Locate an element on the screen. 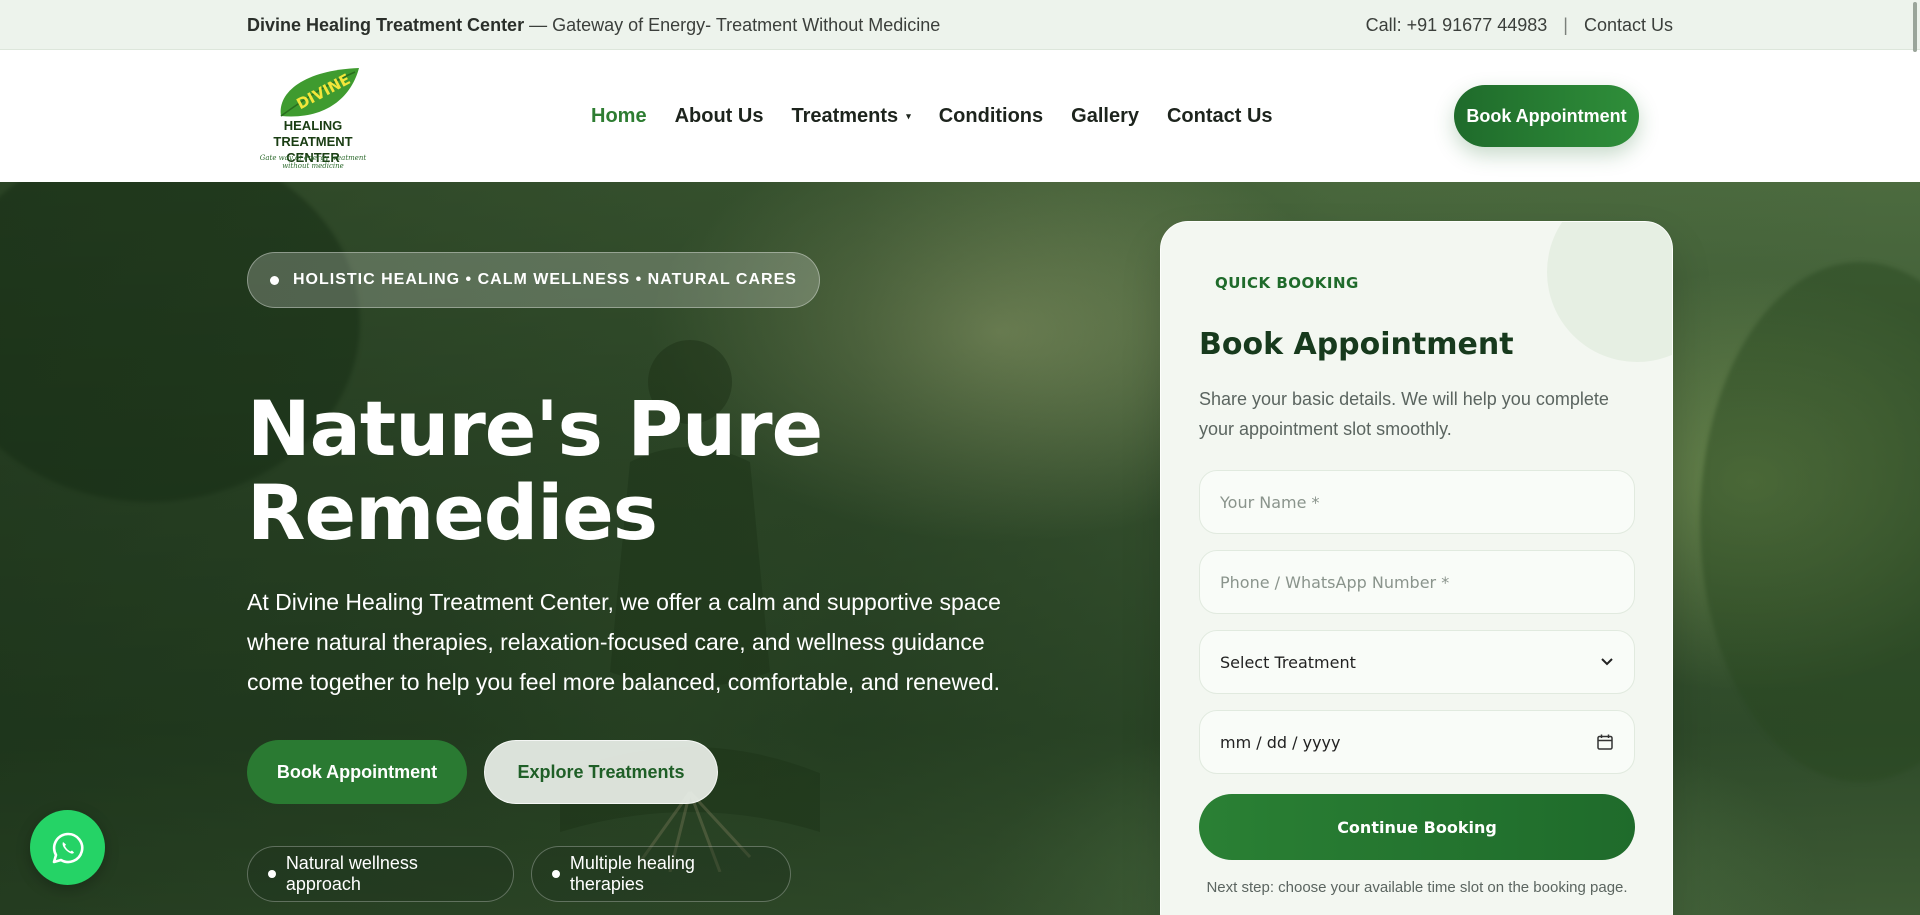  treatment-select-value: Select Treatment is located at coordinates (1288, 662).